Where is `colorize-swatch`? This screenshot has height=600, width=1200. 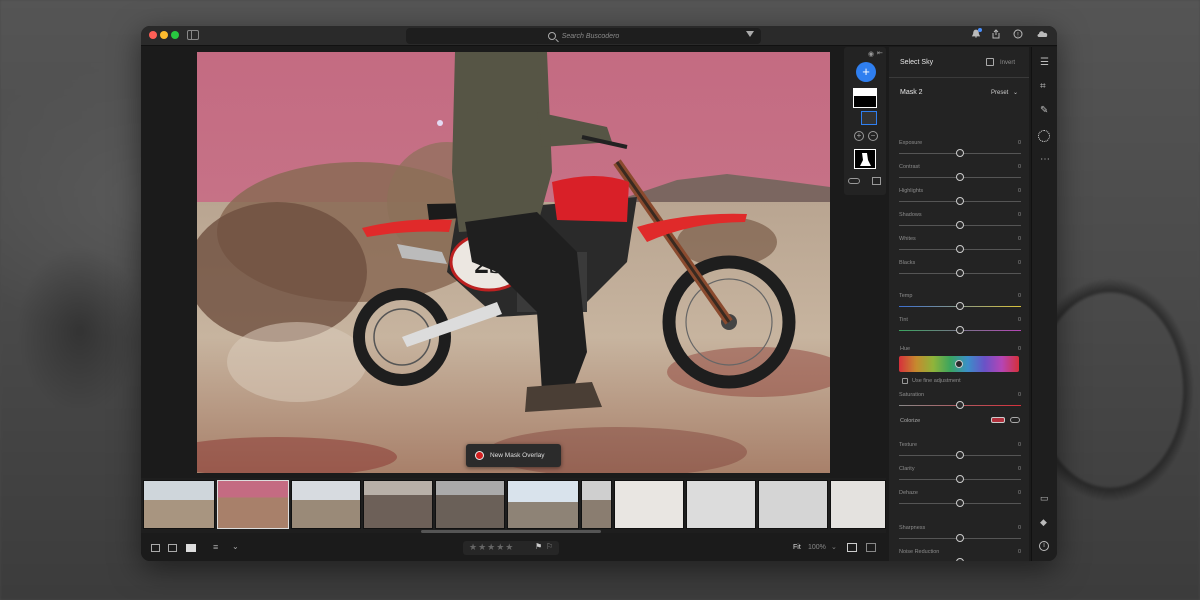 colorize-swatch is located at coordinates (998, 420).